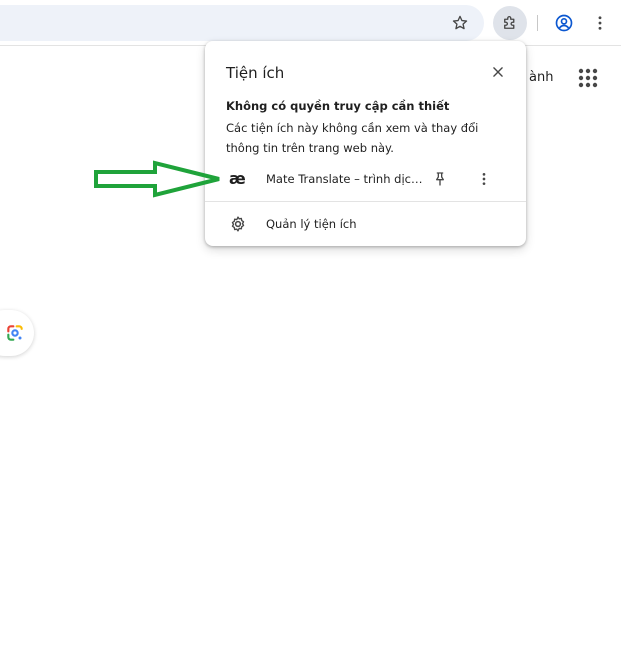  I want to click on puzzle-icon, so click(509, 22).